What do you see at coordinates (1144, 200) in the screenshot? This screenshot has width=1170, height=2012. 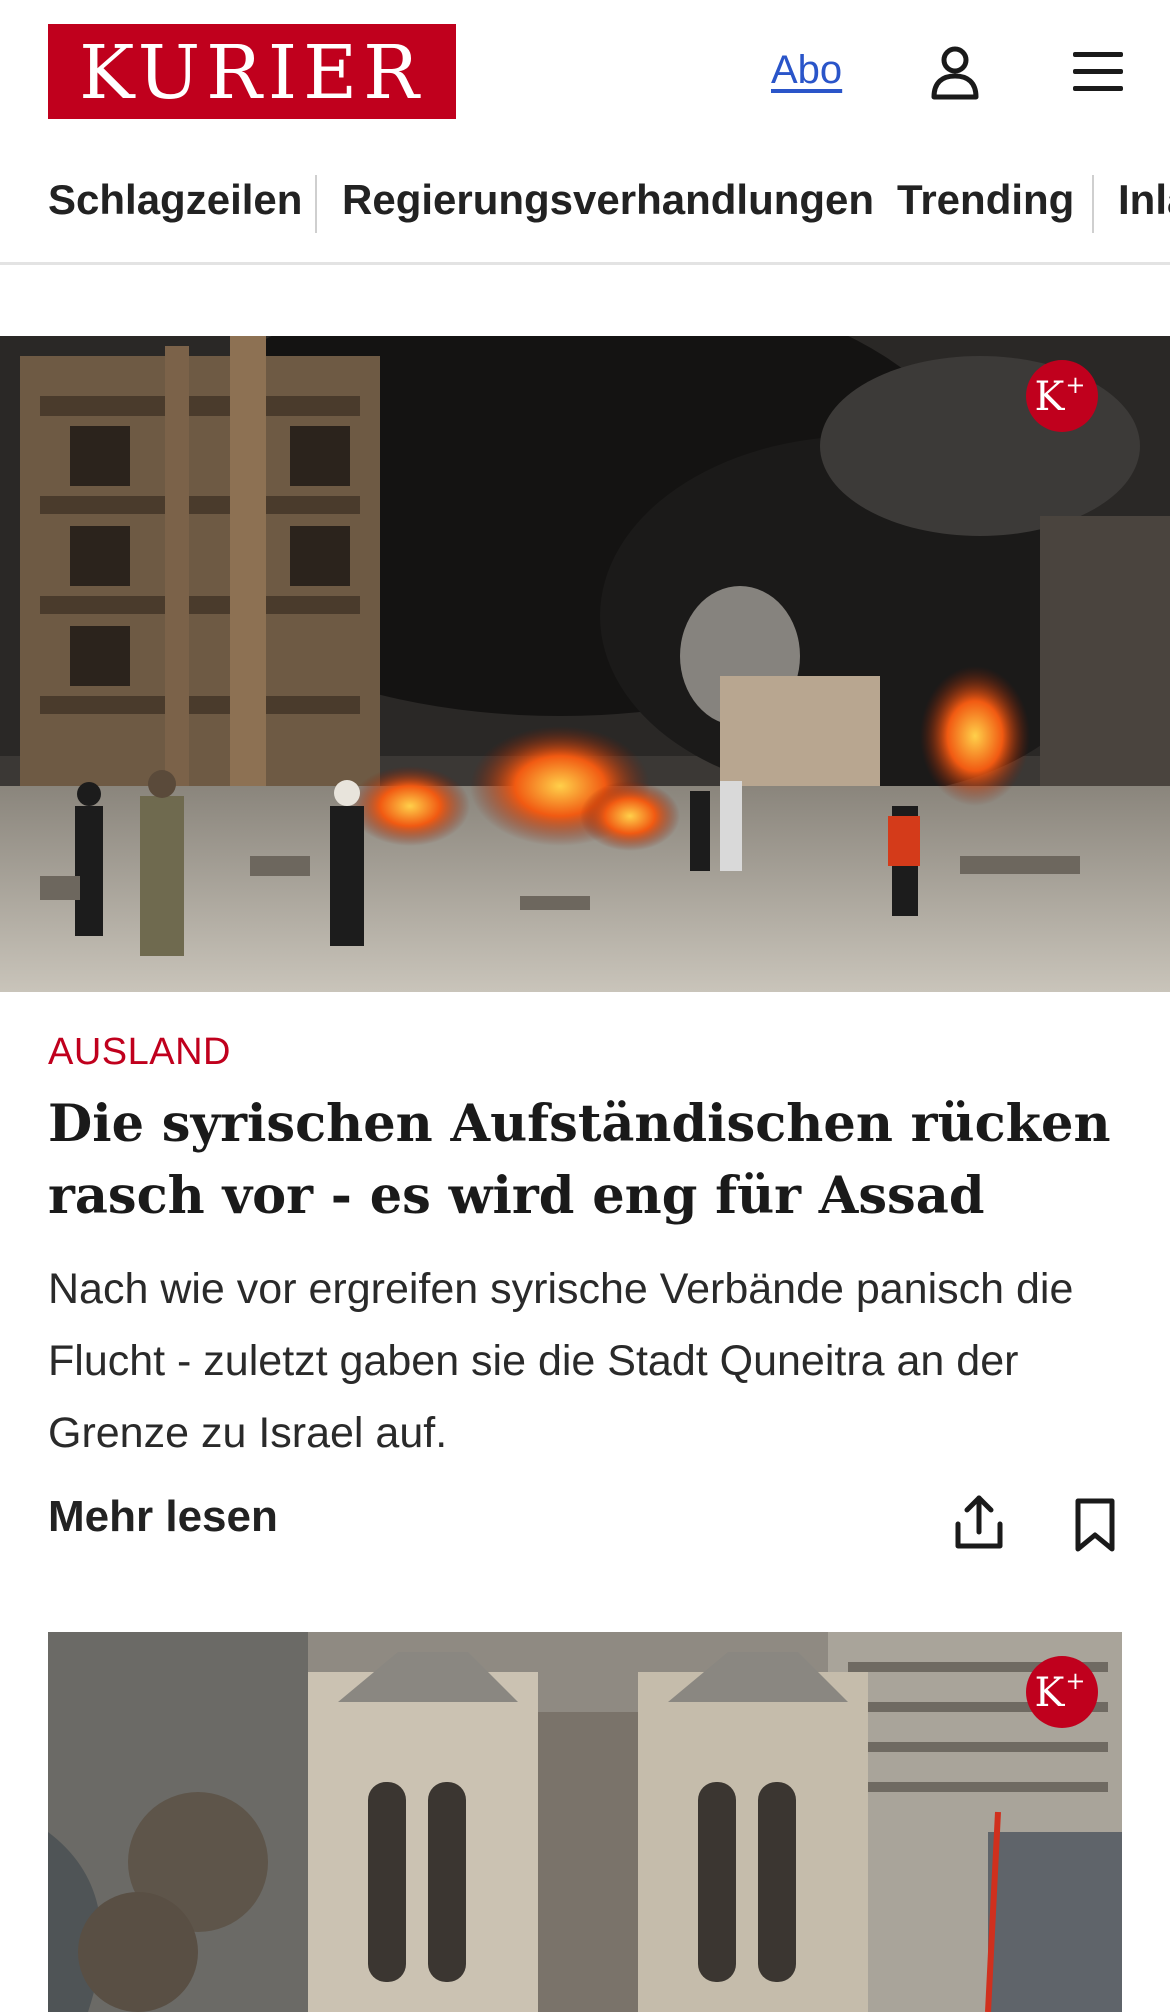 I see `nav-tab-inland: Inland` at bounding box center [1144, 200].